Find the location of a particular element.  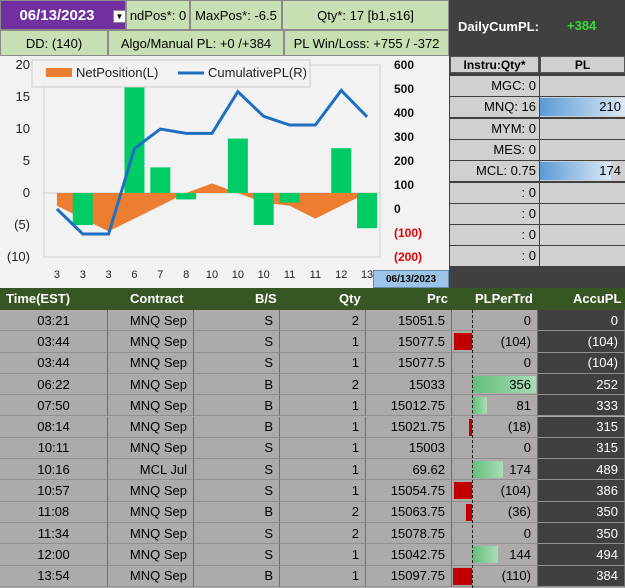

price-cell: 15033 is located at coordinates (409, 384).